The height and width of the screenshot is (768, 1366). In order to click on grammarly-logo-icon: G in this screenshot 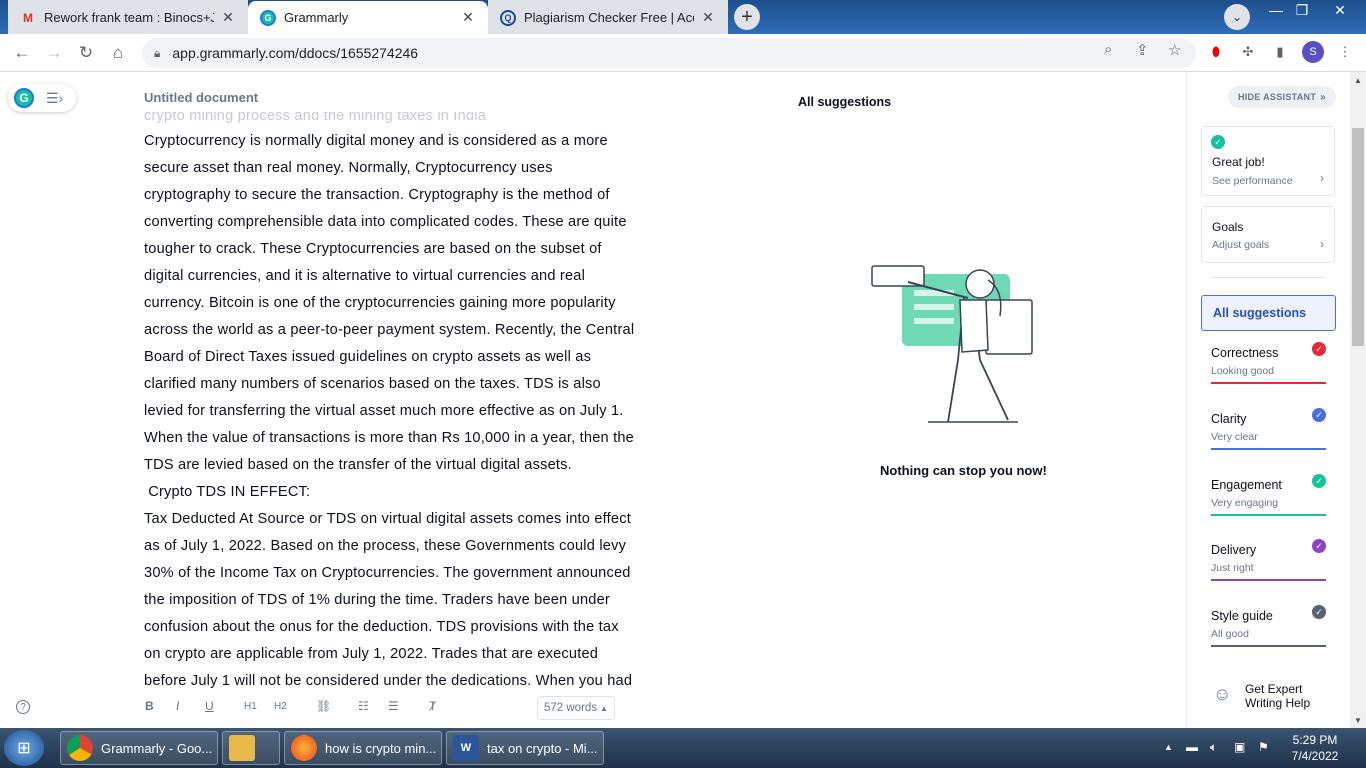, I will do `click(24, 98)`.